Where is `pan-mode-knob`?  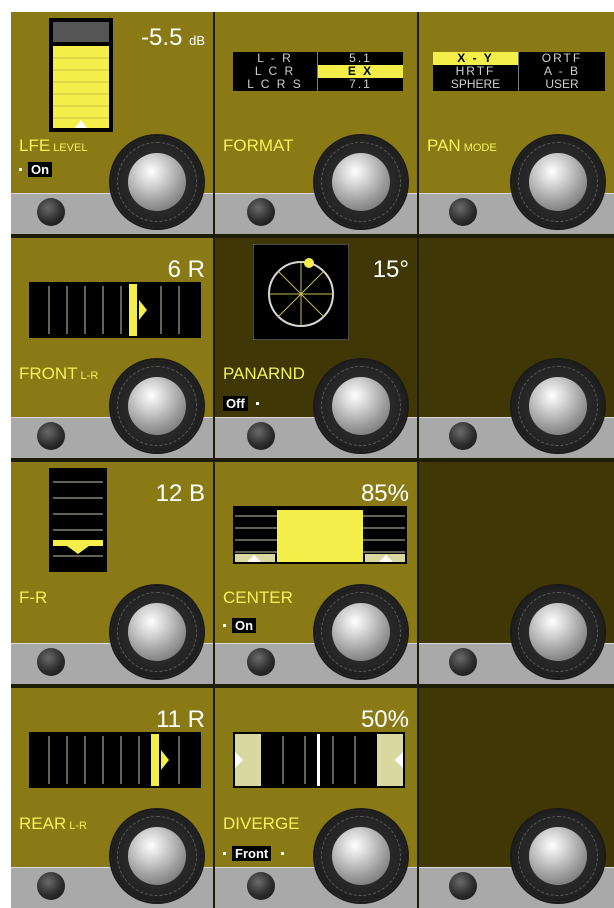 pan-mode-knob is located at coordinates (558, 182).